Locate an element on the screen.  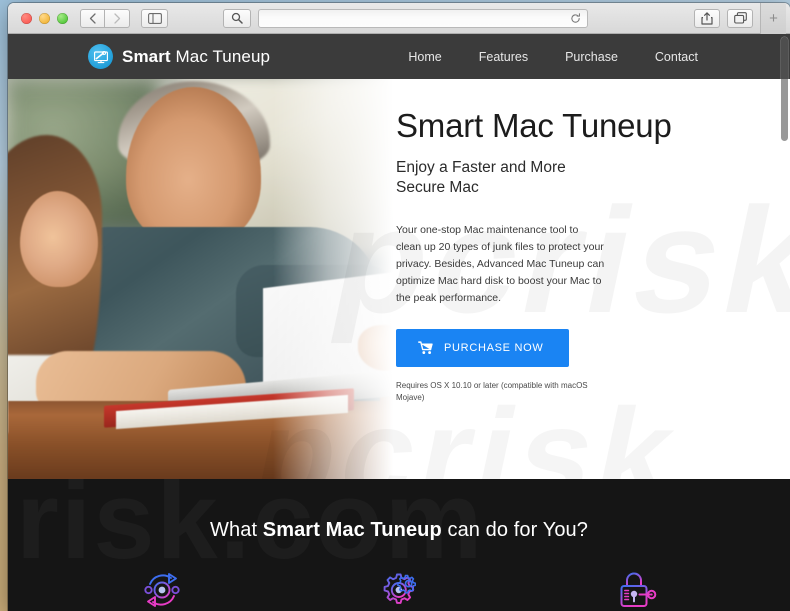
feature-card-security-protection: Full Security Protection is located at coordinates (635, 587).